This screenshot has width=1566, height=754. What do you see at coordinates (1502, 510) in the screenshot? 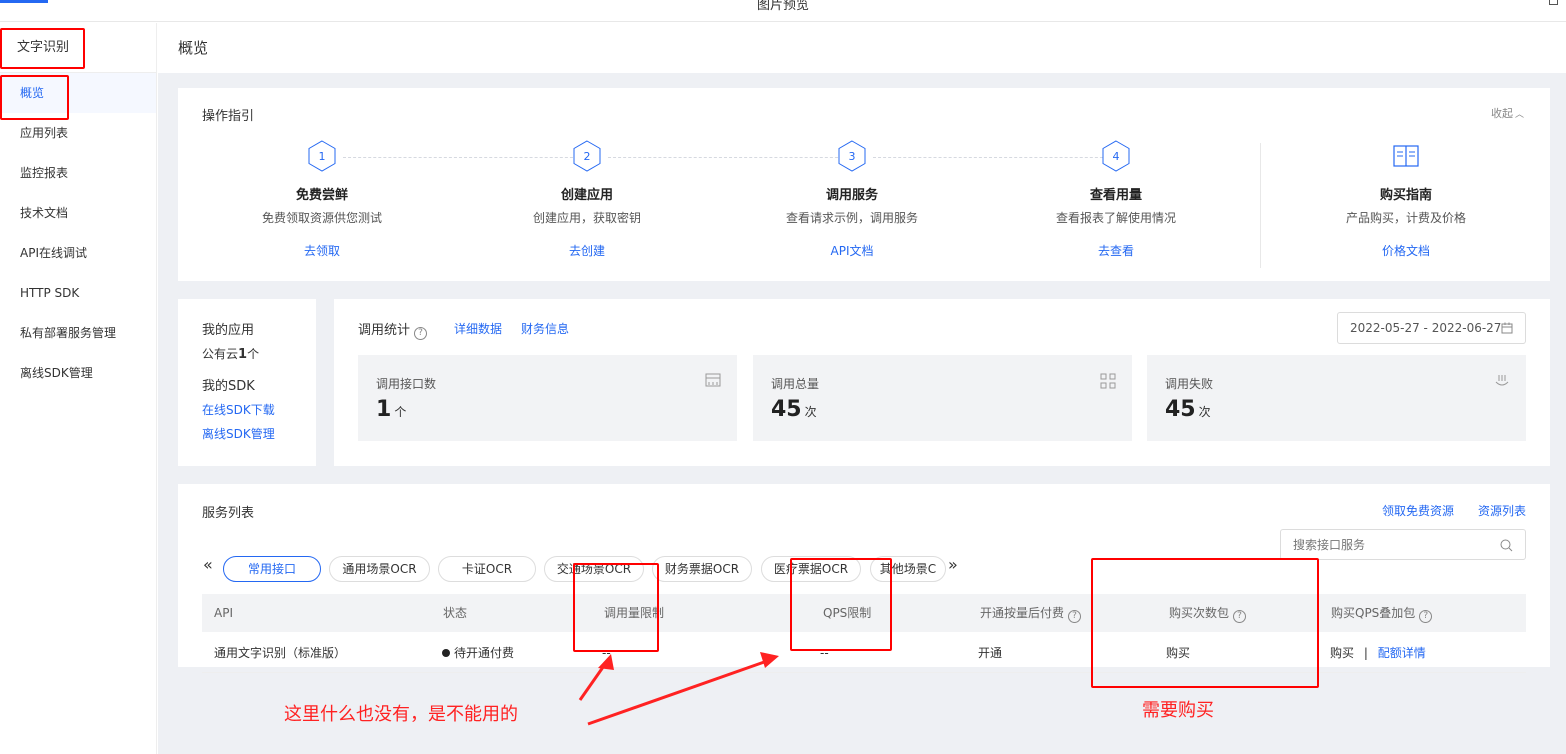
I see `resource-list-link: 资源列表` at bounding box center [1502, 510].